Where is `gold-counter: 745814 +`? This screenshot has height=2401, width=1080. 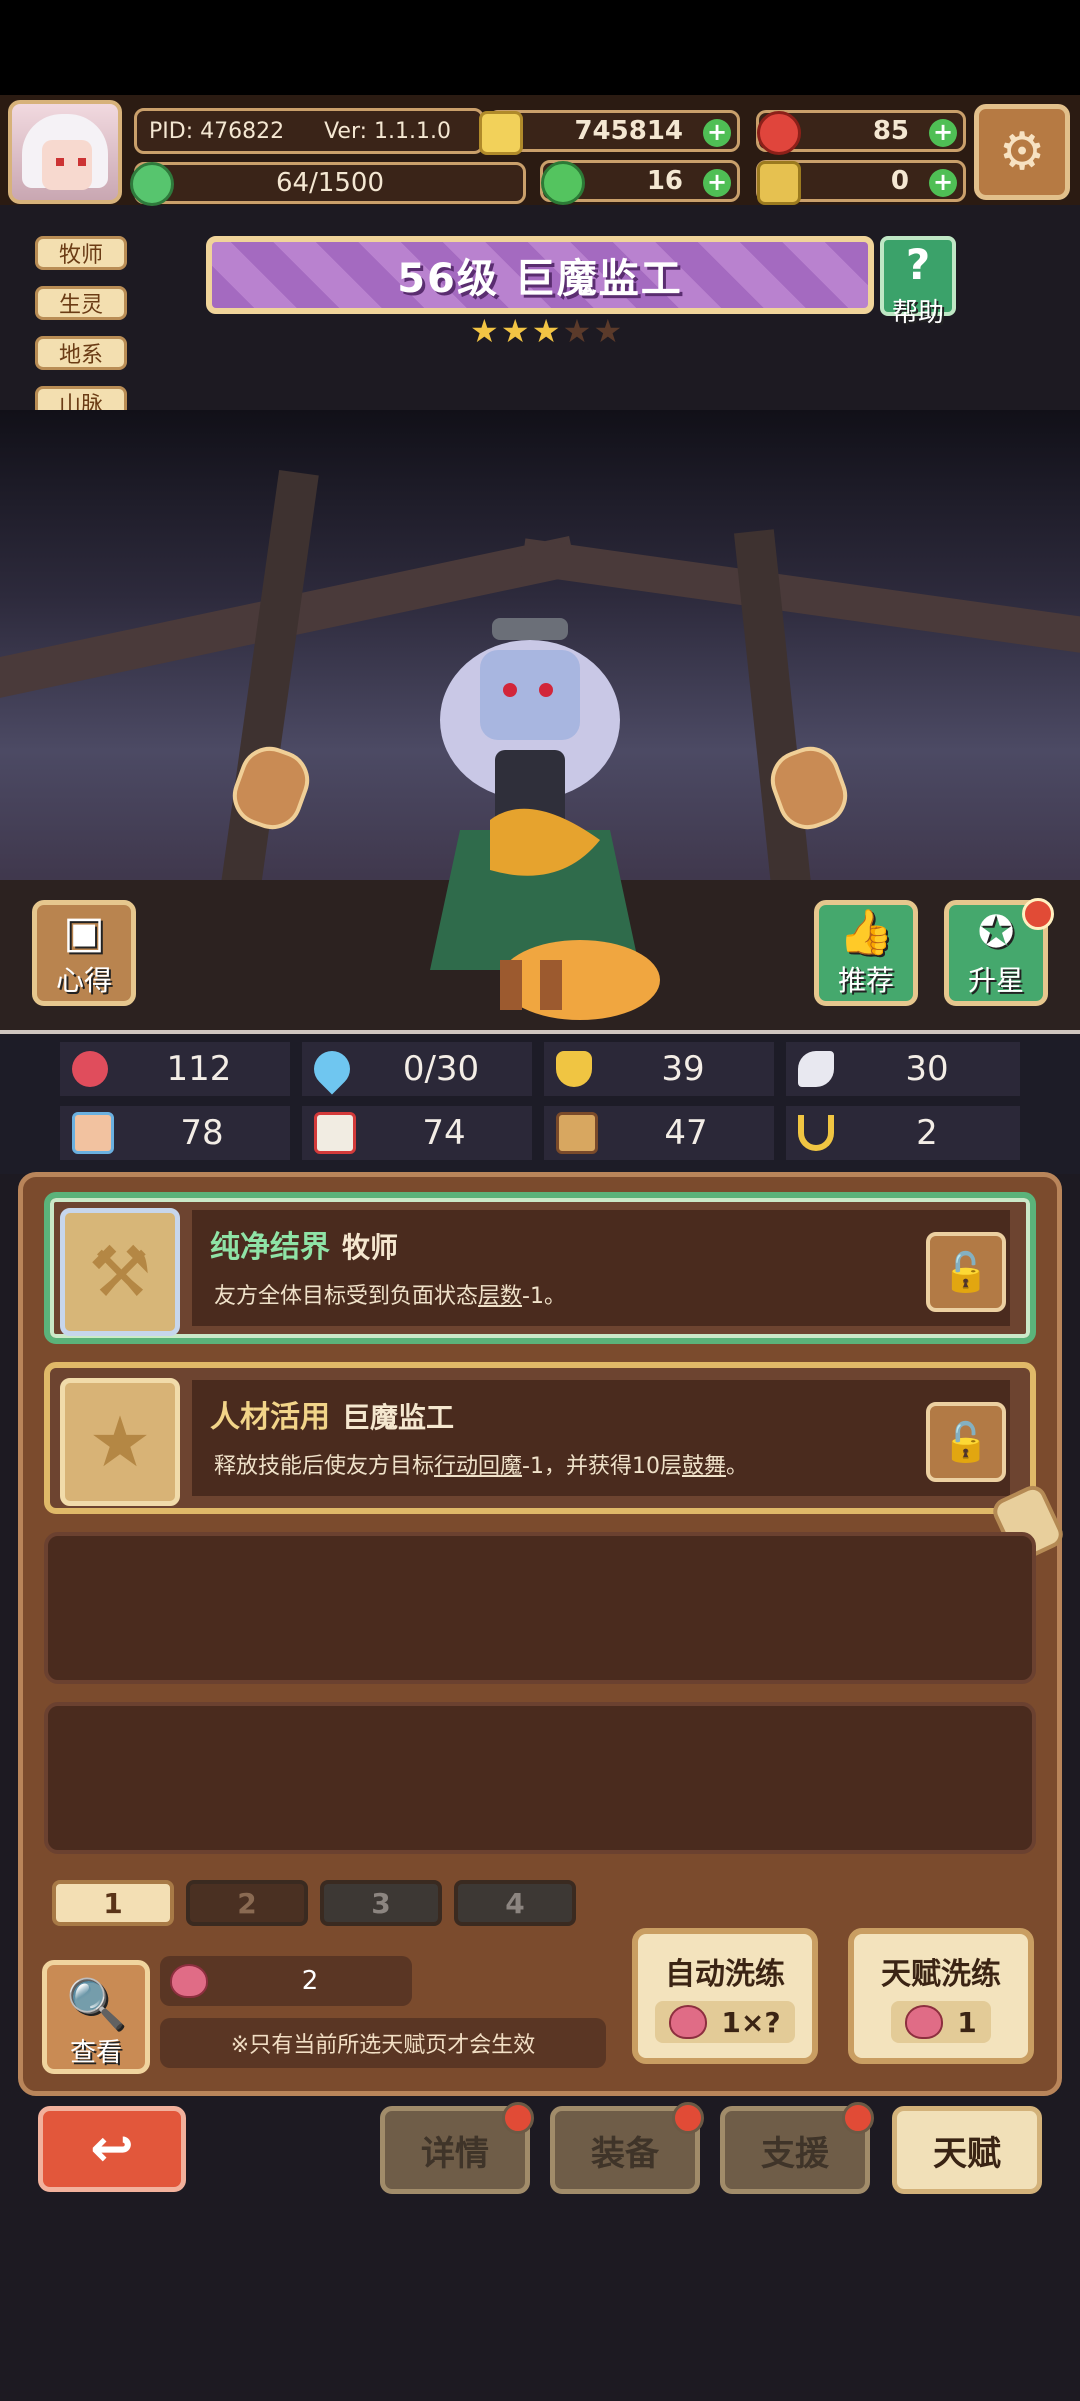 gold-counter: 745814 + is located at coordinates (609, 132).